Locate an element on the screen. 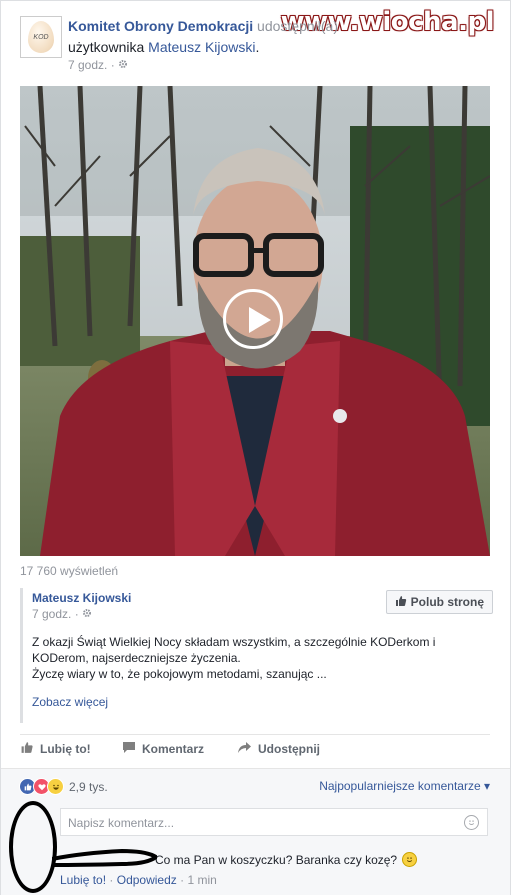 Image resolution: width=511 pixels, height=895 pixels. play-icon is located at coordinates (253, 319).